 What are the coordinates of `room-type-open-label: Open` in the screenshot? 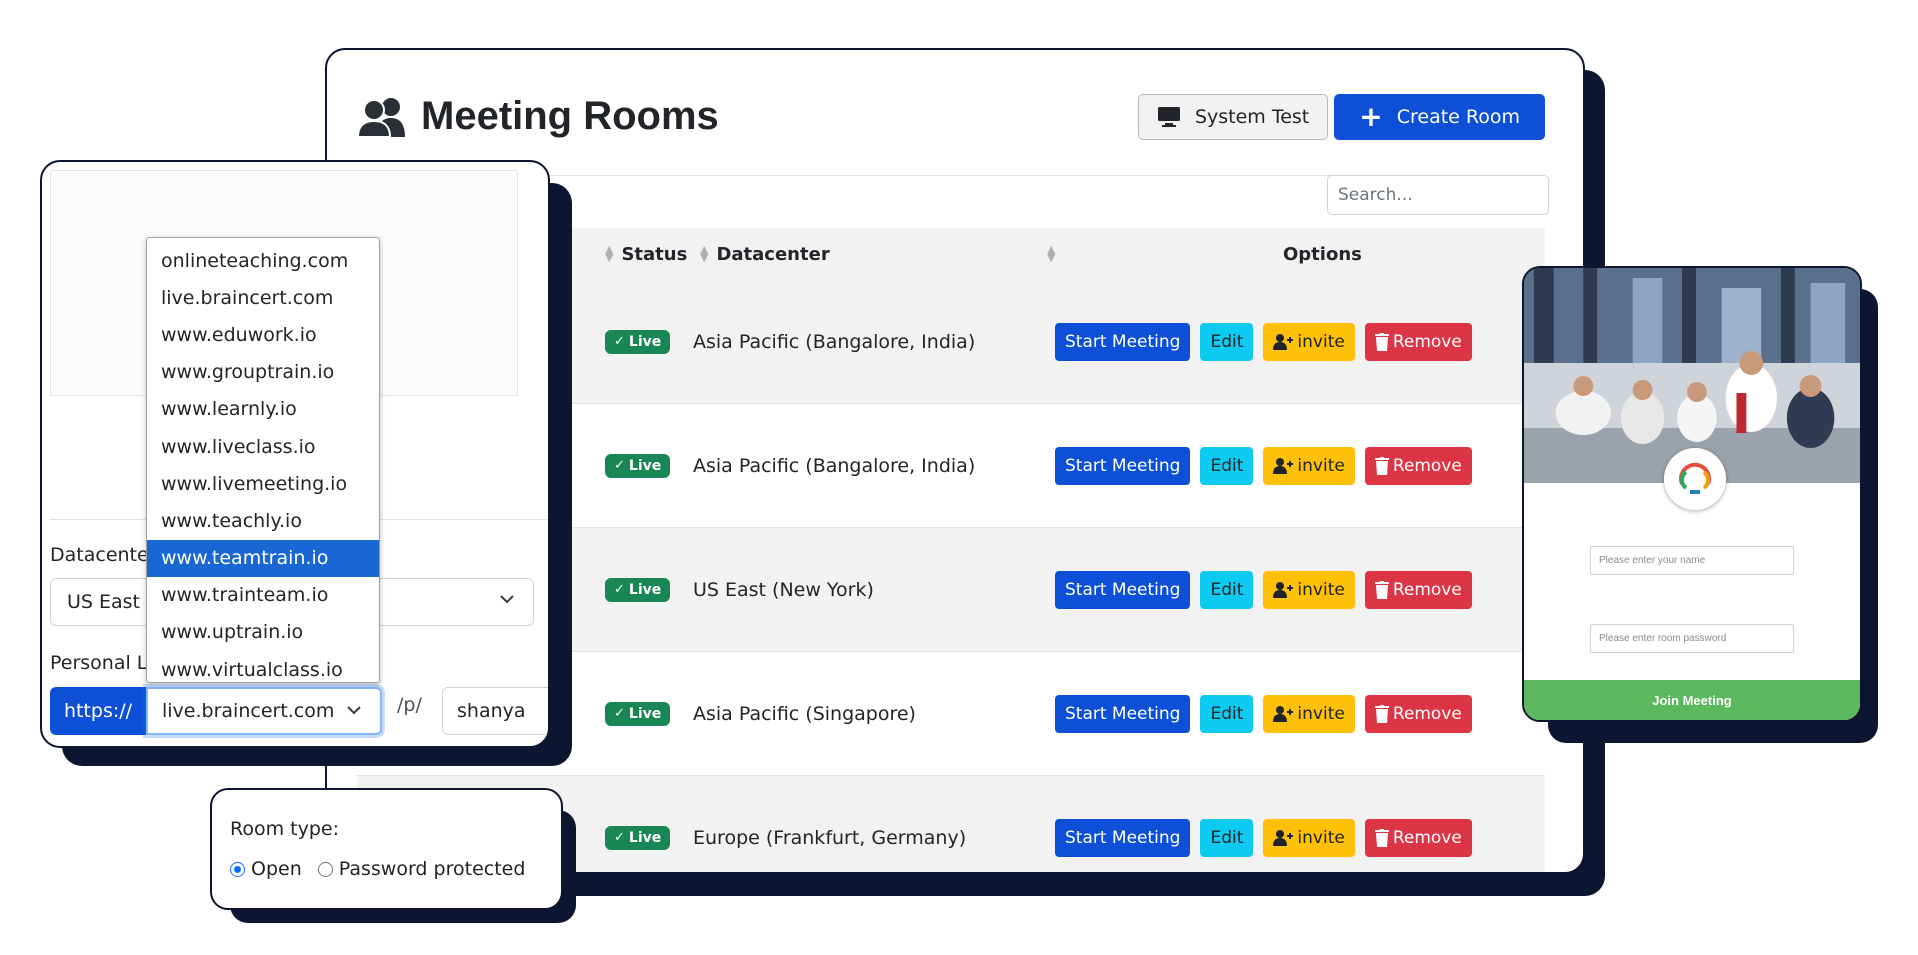 It's located at (276, 869).